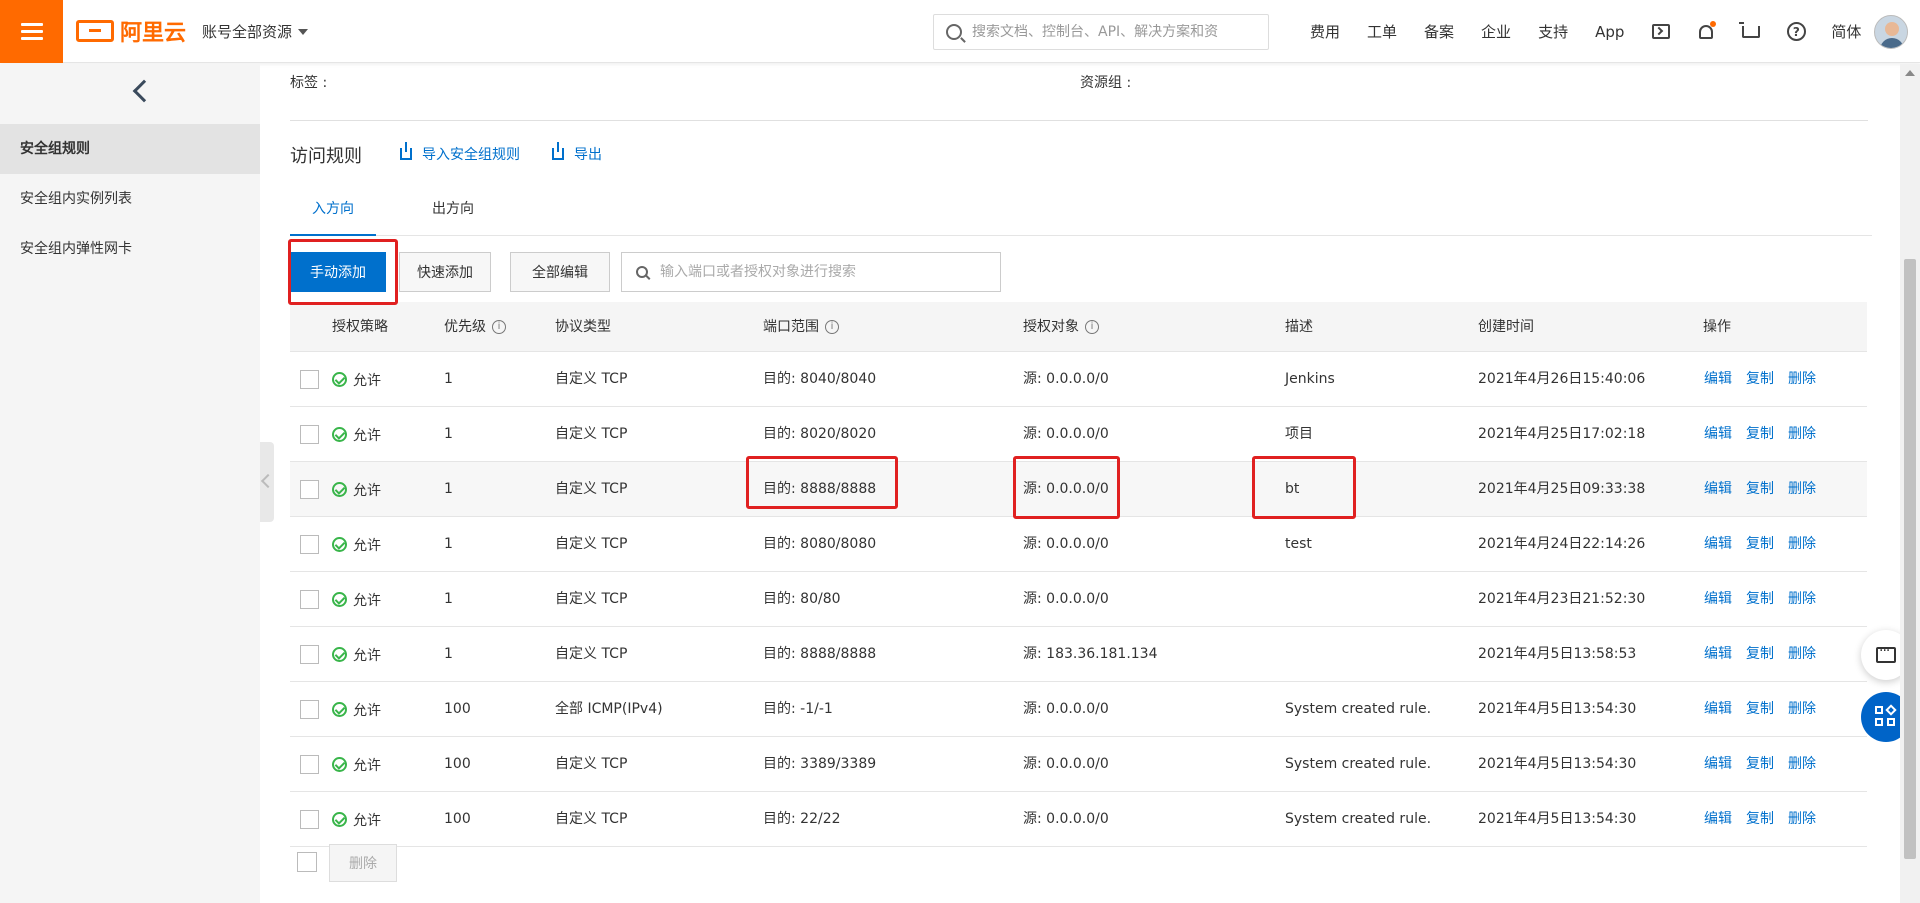 This screenshot has height=903, width=1920. Describe the element at coordinates (141, 91) in the screenshot. I see `back-arrow-icon` at that location.